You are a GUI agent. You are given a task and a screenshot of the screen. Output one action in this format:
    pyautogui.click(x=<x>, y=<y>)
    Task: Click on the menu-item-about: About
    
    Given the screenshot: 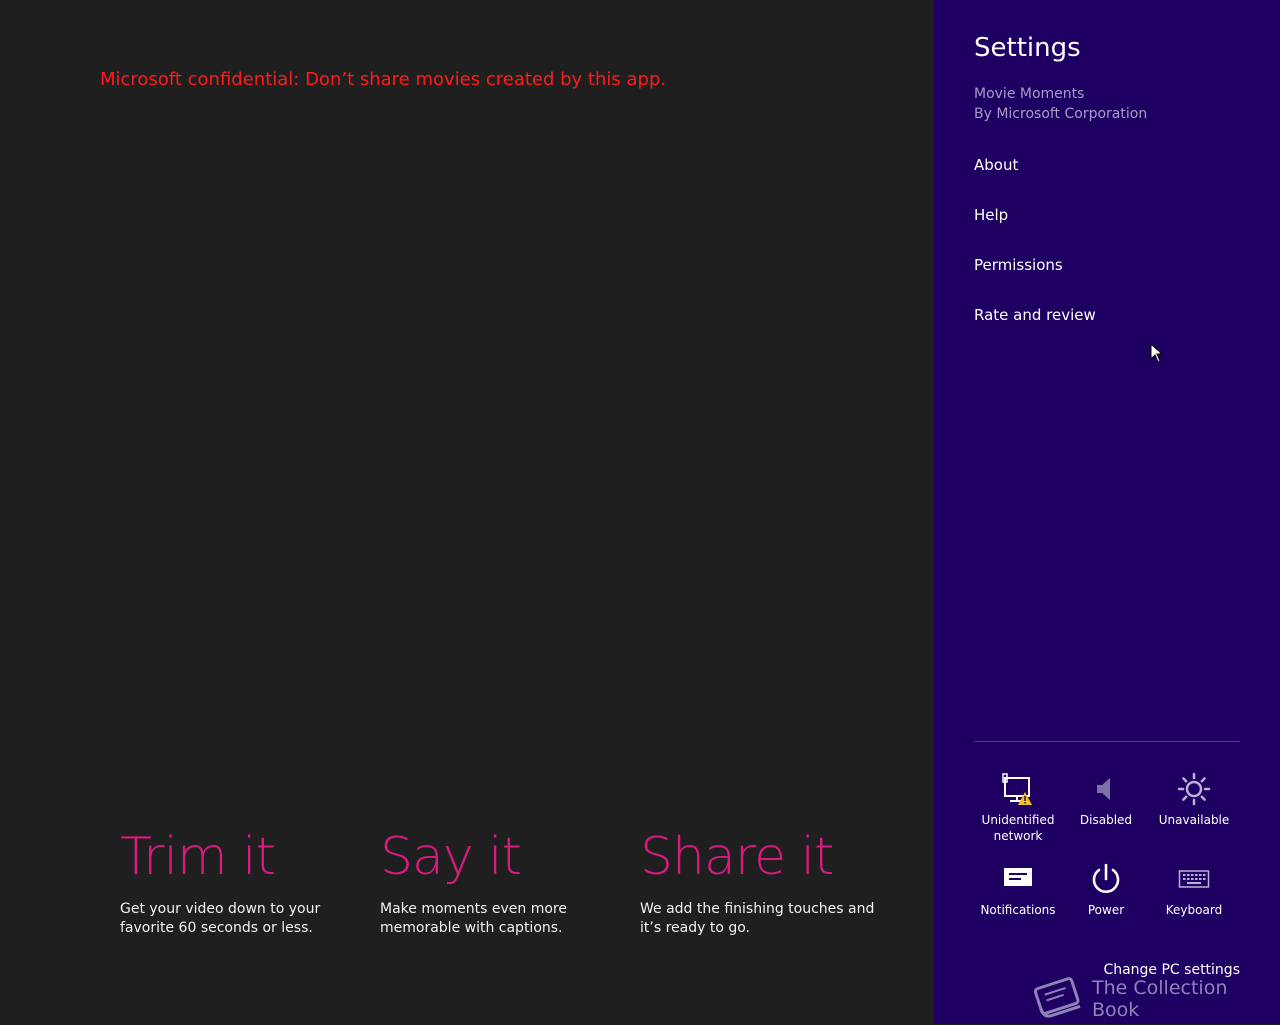 What is the action you would take?
    pyautogui.click(x=996, y=165)
    